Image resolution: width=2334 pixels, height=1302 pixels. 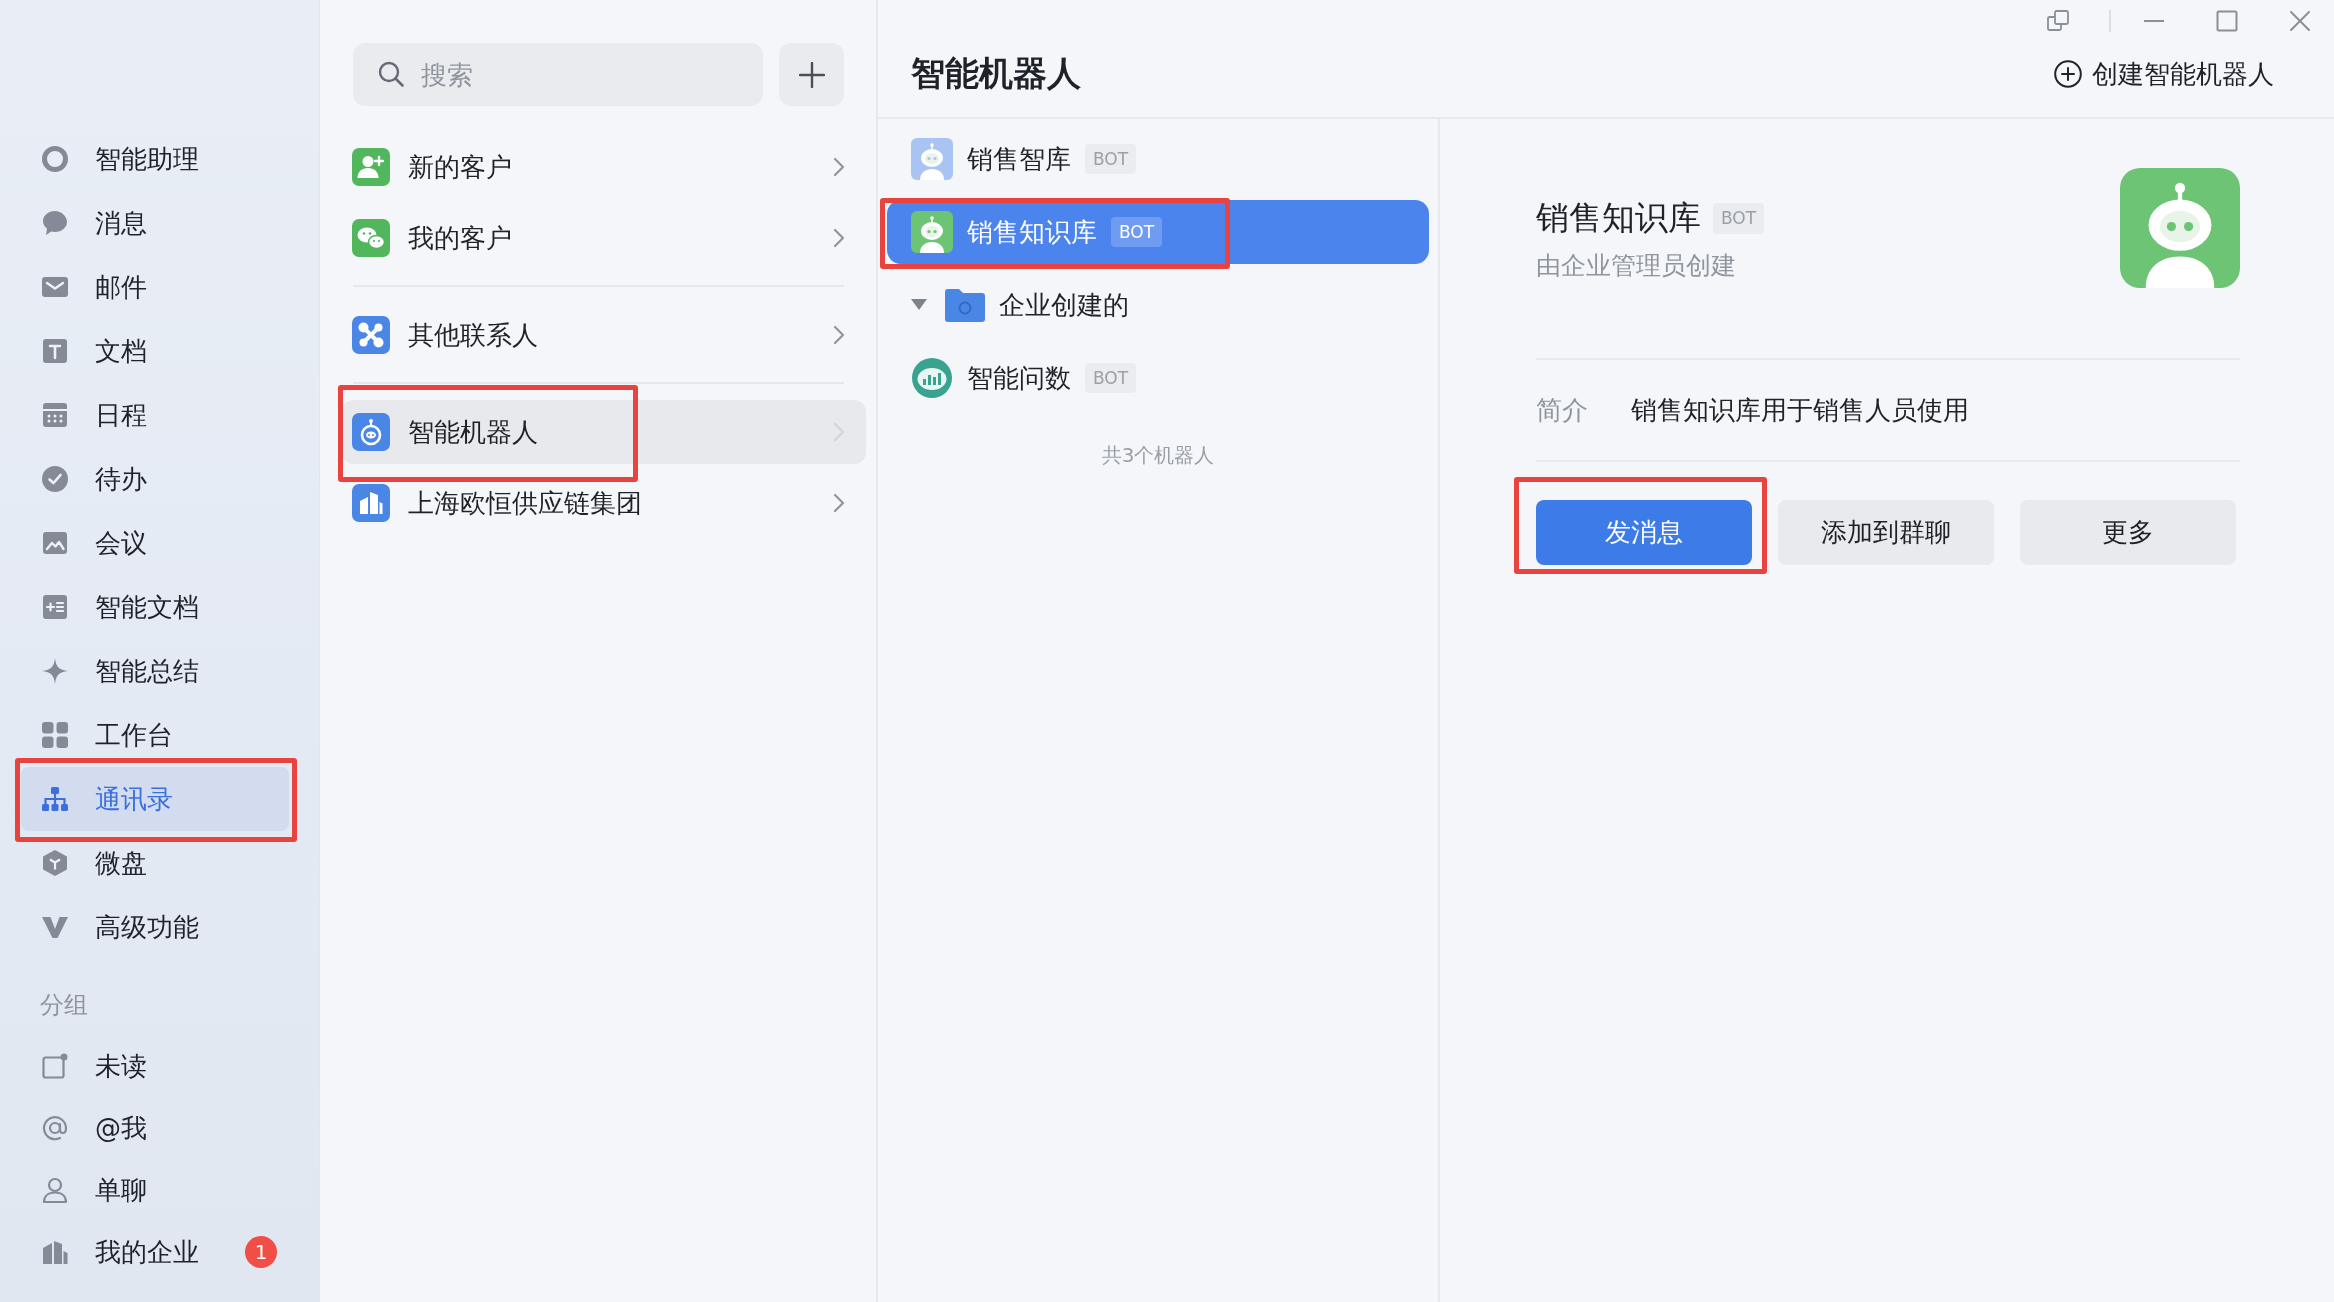 I want to click on add-button, so click(x=811, y=74).